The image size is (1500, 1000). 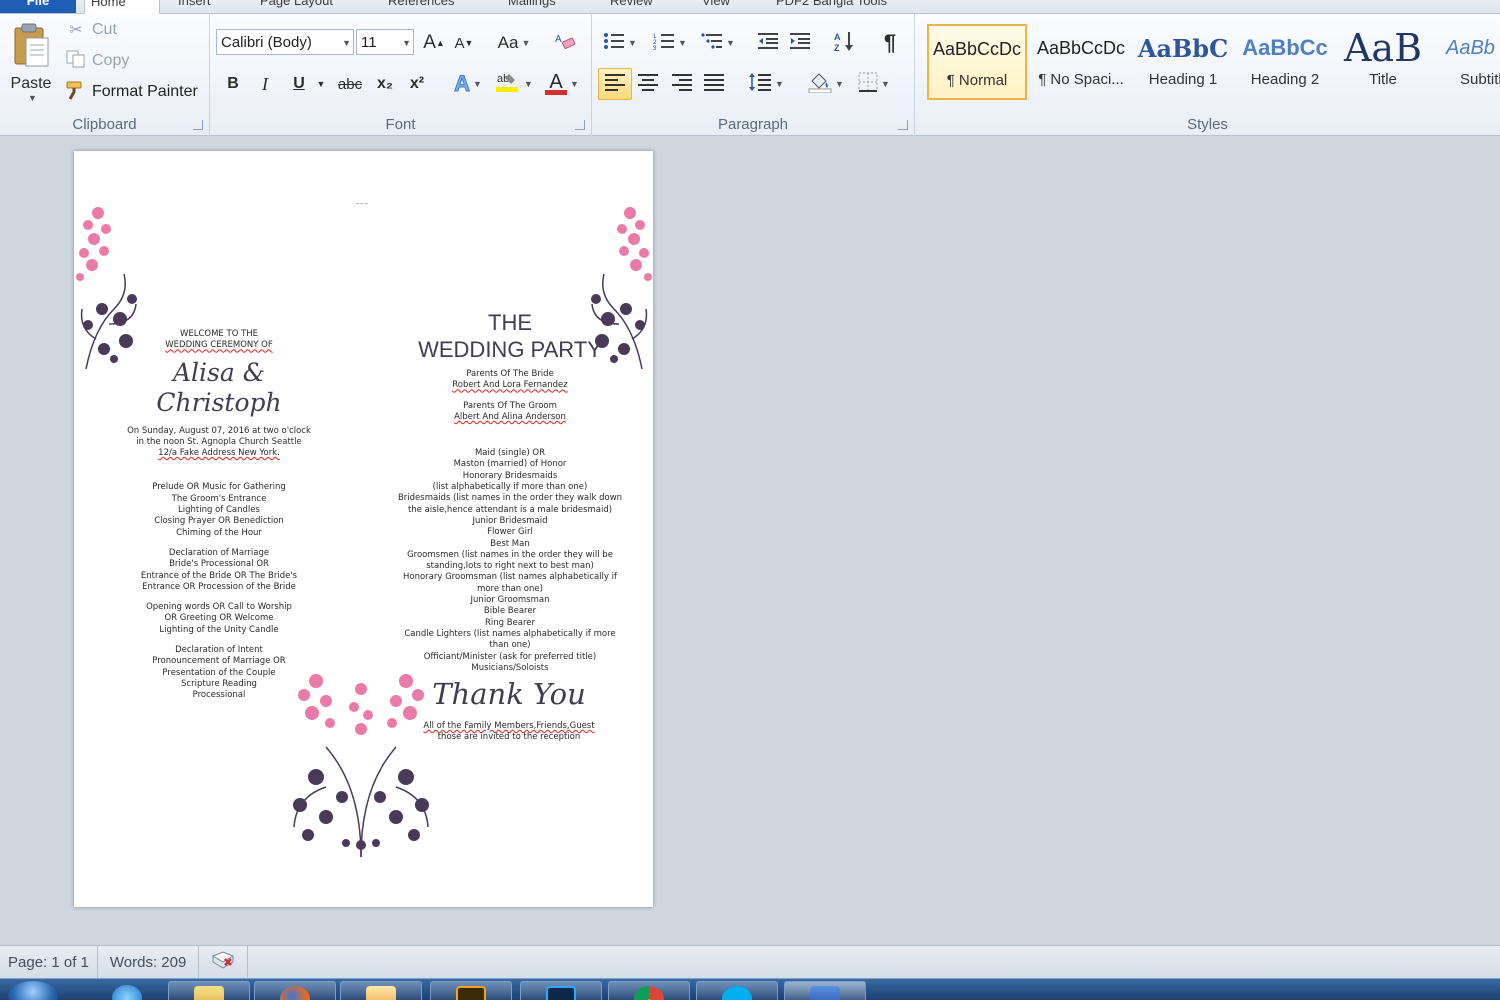 I want to click on line-spacing-icon, so click(x=760, y=84).